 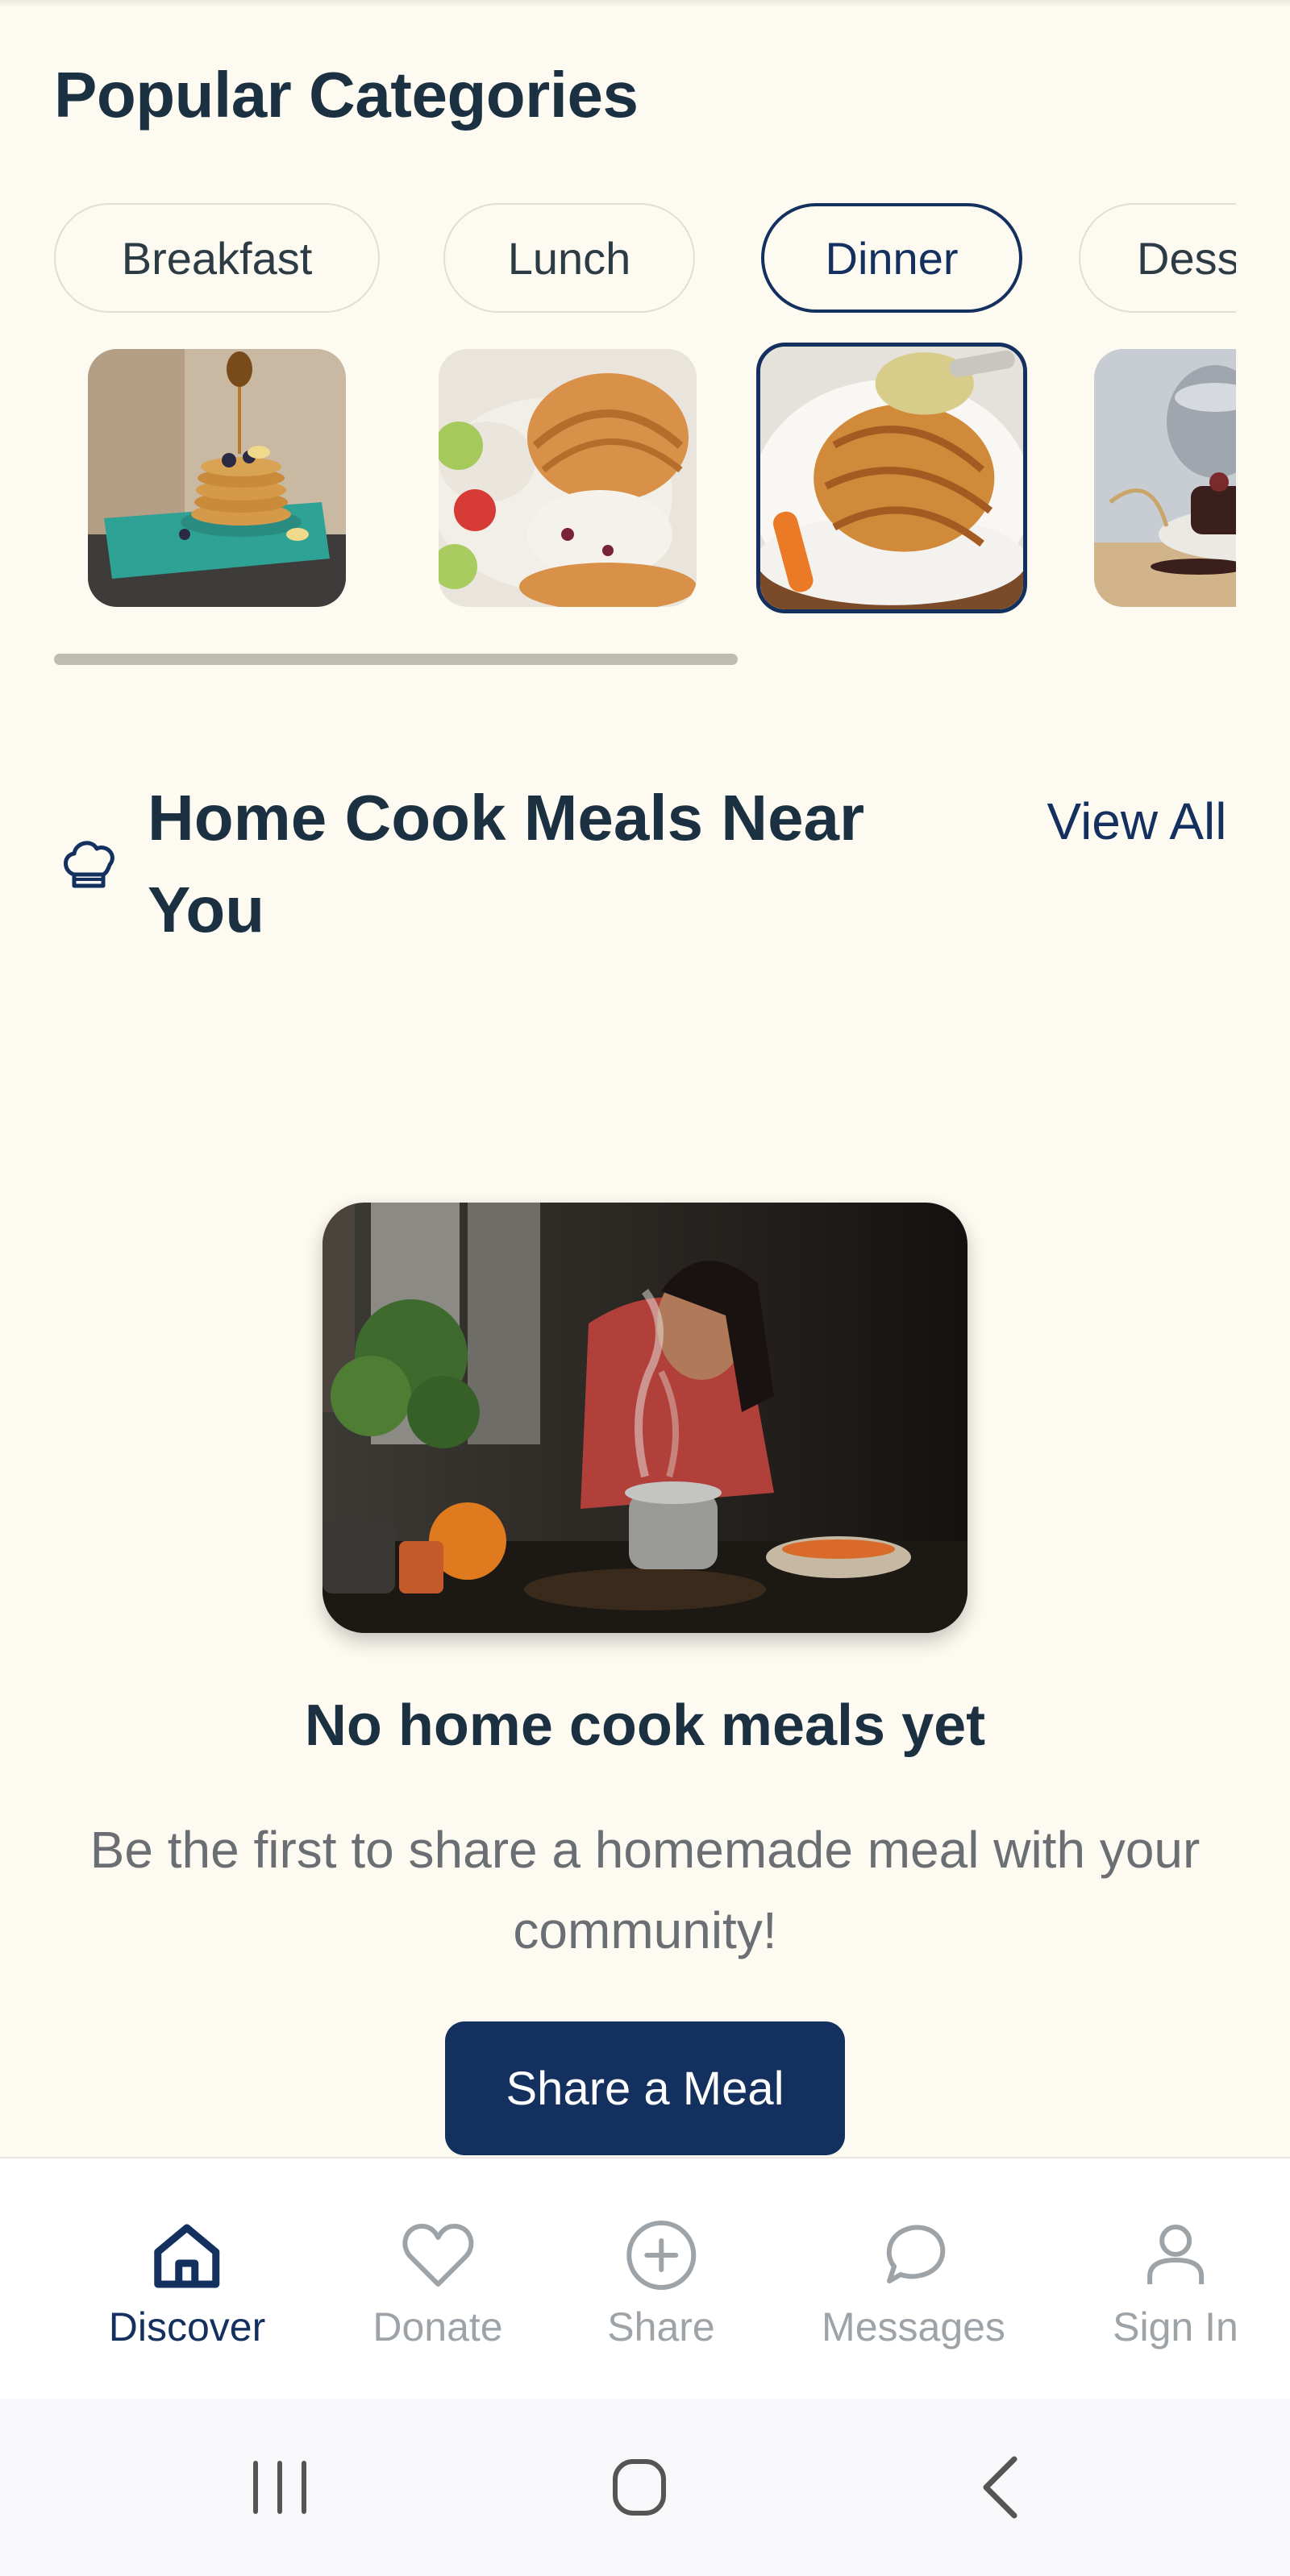 What do you see at coordinates (1157, 258) in the screenshot?
I see `chip-desserts: Desserts` at bounding box center [1157, 258].